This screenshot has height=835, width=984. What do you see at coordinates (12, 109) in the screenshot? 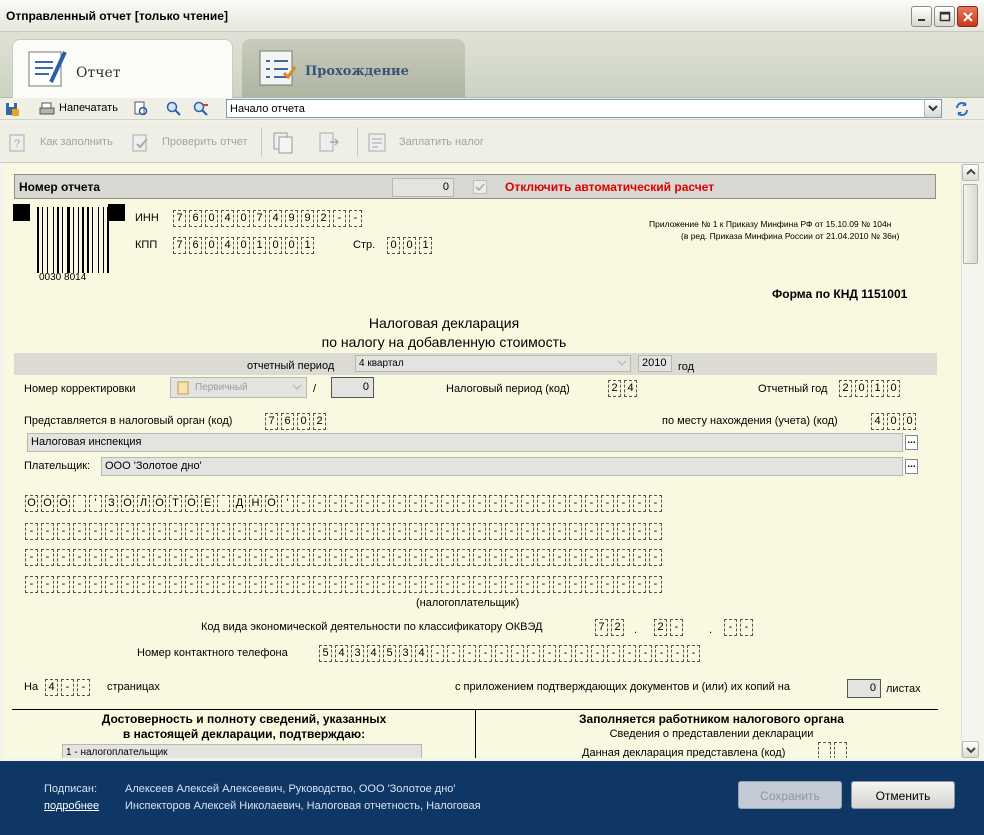
I see `save-copy-icon` at bounding box center [12, 109].